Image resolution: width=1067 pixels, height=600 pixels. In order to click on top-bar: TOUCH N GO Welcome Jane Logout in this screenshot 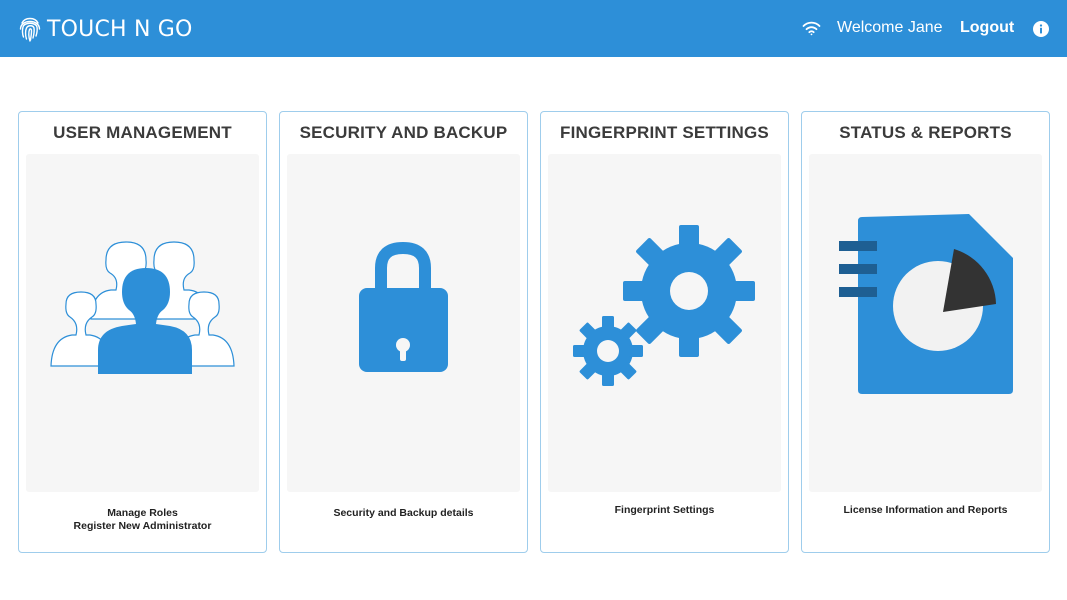, I will do `click(533, 28)`.